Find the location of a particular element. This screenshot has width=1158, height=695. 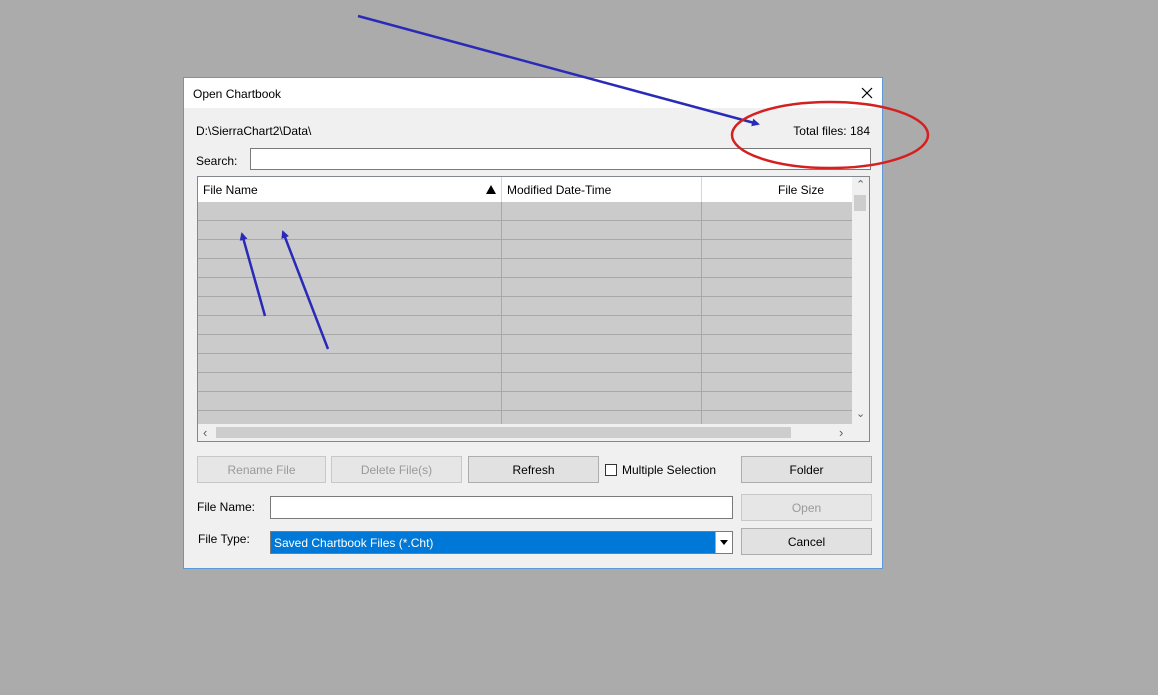

cancel-button: Cancel is located at coordinates (806, 541).